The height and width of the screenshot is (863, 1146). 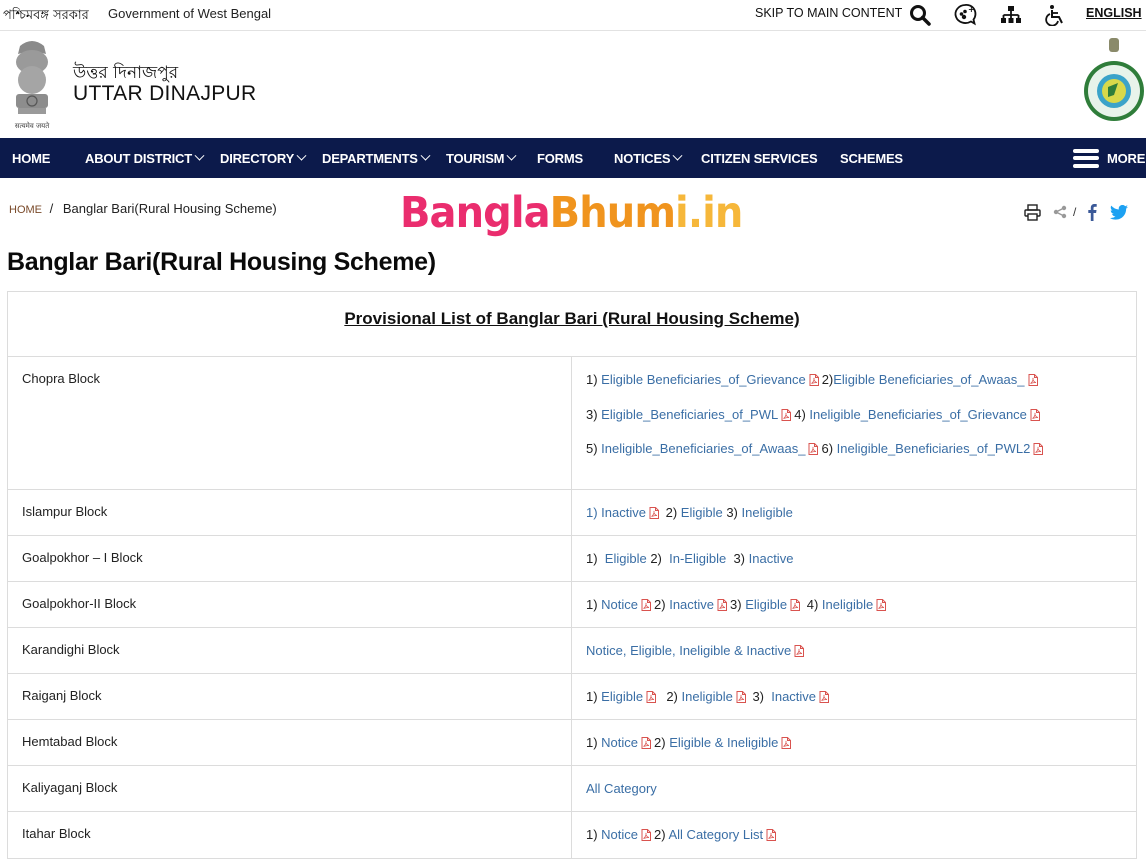 I want to click on document-link: Eligible Beneficiaries_of_Awaas_, so click(x=928, y=379).